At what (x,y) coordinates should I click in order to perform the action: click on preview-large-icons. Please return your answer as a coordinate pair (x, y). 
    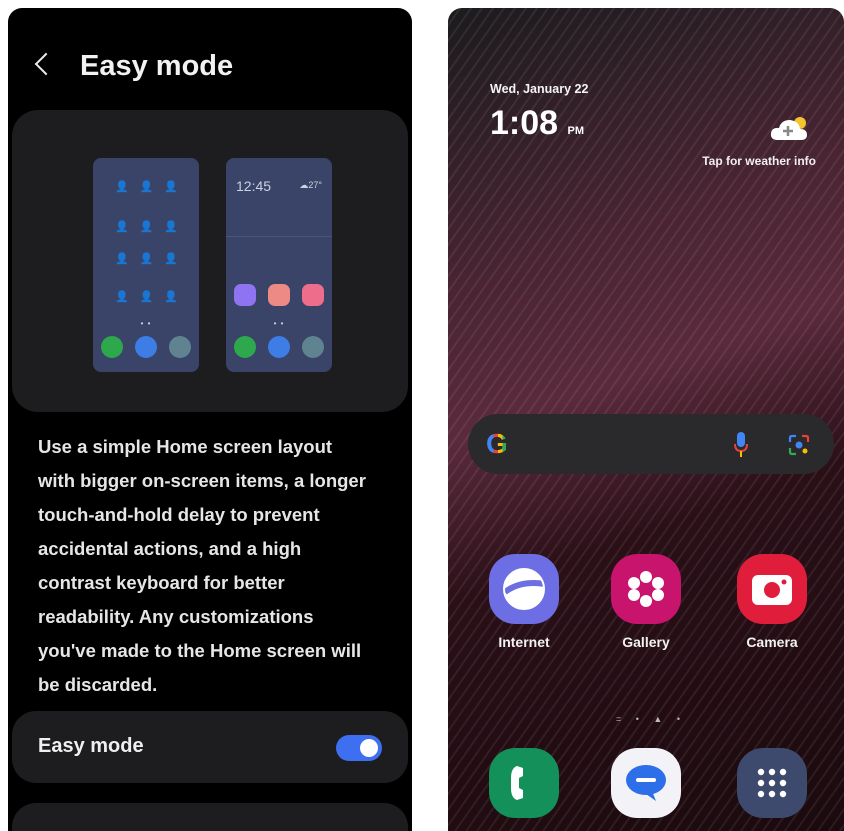
    Looking at the image, I should click on (279, 295).